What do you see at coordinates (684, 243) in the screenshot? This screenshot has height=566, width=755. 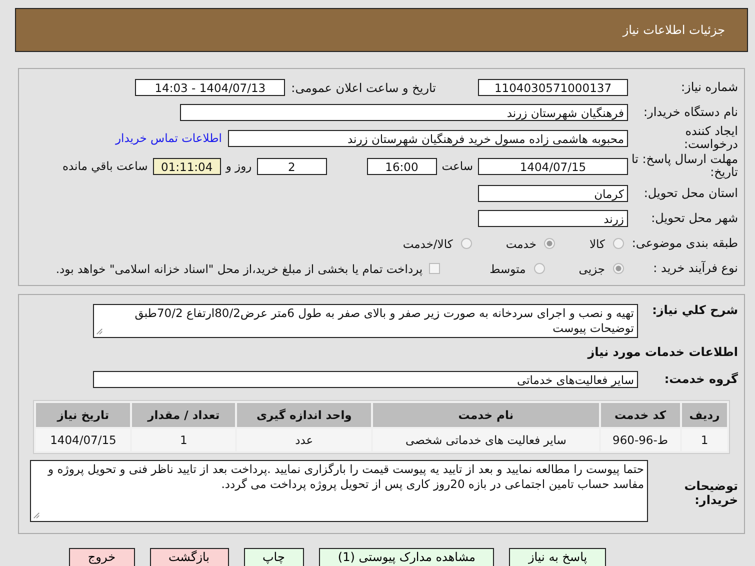 I see `field-label: طبقه بندی موضوعی:` at bounding box center [684, 243].